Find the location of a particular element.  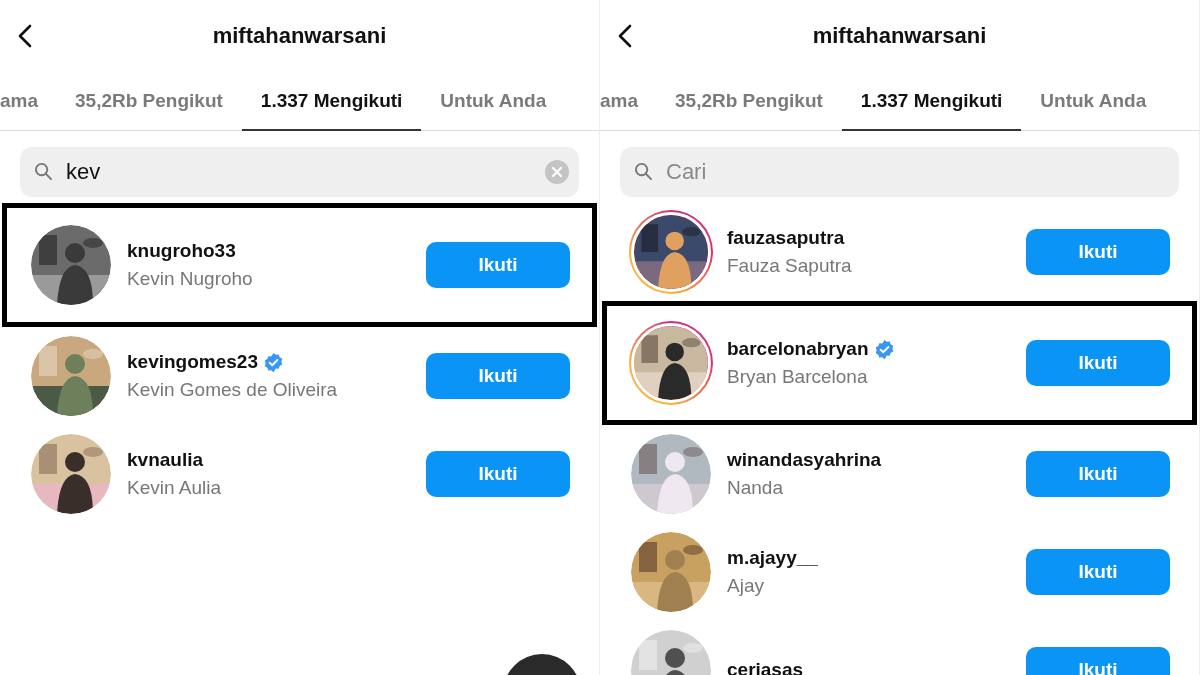

account-username: m.ajayy__ is located at coordinates (772, 558).